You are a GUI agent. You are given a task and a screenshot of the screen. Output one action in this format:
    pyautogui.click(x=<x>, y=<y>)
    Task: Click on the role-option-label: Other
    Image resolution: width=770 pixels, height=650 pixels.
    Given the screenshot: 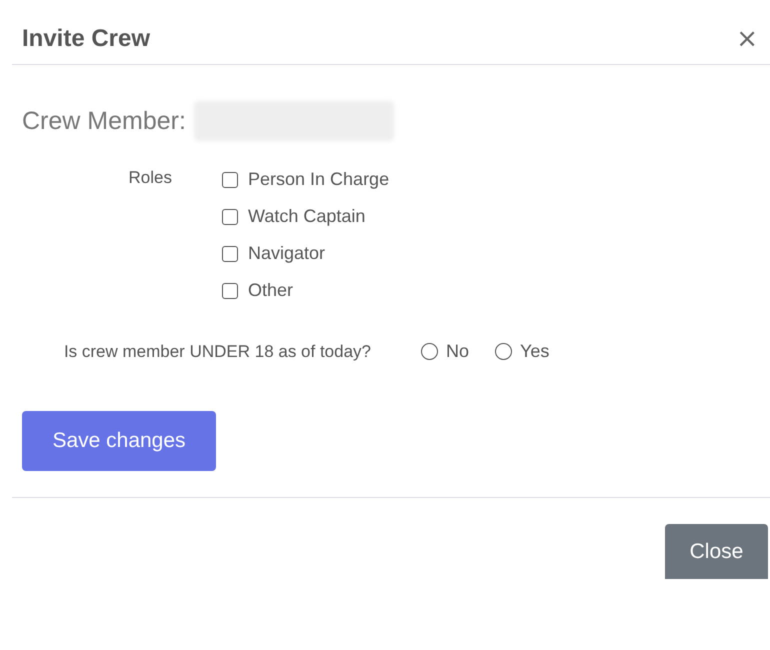 What is the action you would take?
    pyautogui.click(x=271, y=290)
    